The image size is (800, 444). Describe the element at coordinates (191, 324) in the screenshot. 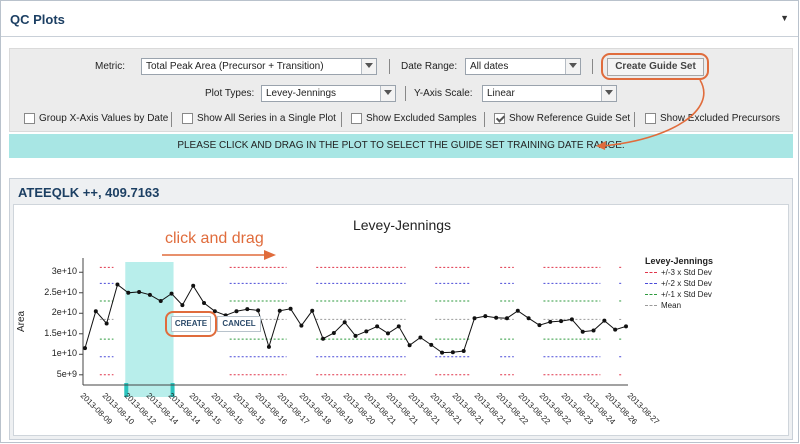

I see `create-button-highlight` at that location.